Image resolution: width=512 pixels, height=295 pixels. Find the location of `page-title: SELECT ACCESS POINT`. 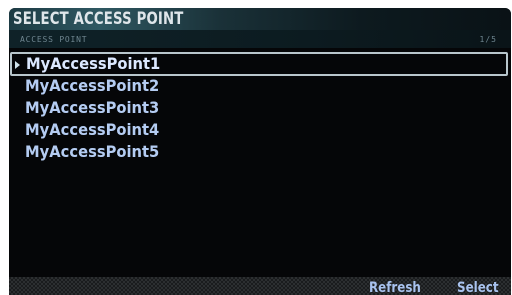

page-title: SELECT ACCESS POINT is located at coordinates (98, 19).